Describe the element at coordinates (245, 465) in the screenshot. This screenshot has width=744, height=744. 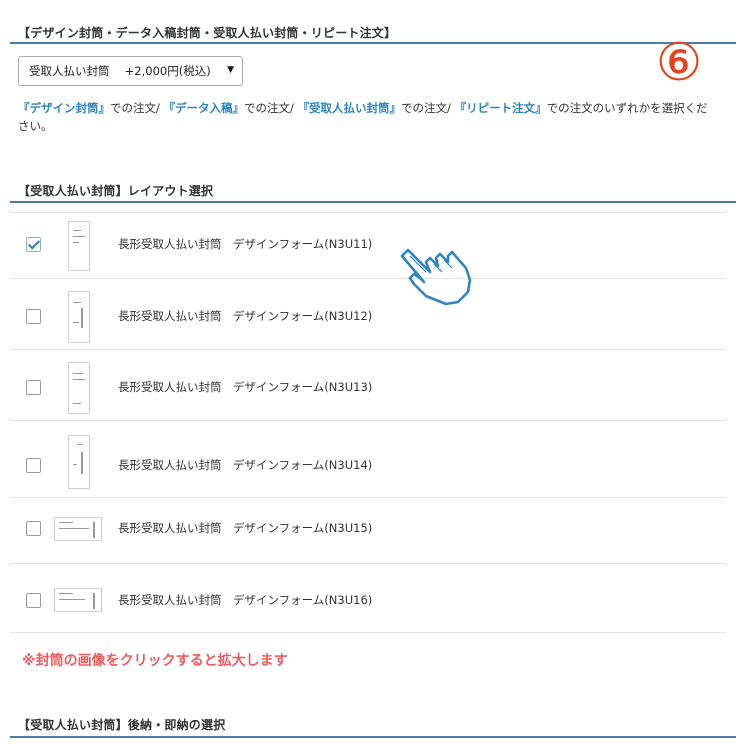
I see `layout-option-label: 長形受取人払い封筒 デザインフォーム(N3U14)` at that location.